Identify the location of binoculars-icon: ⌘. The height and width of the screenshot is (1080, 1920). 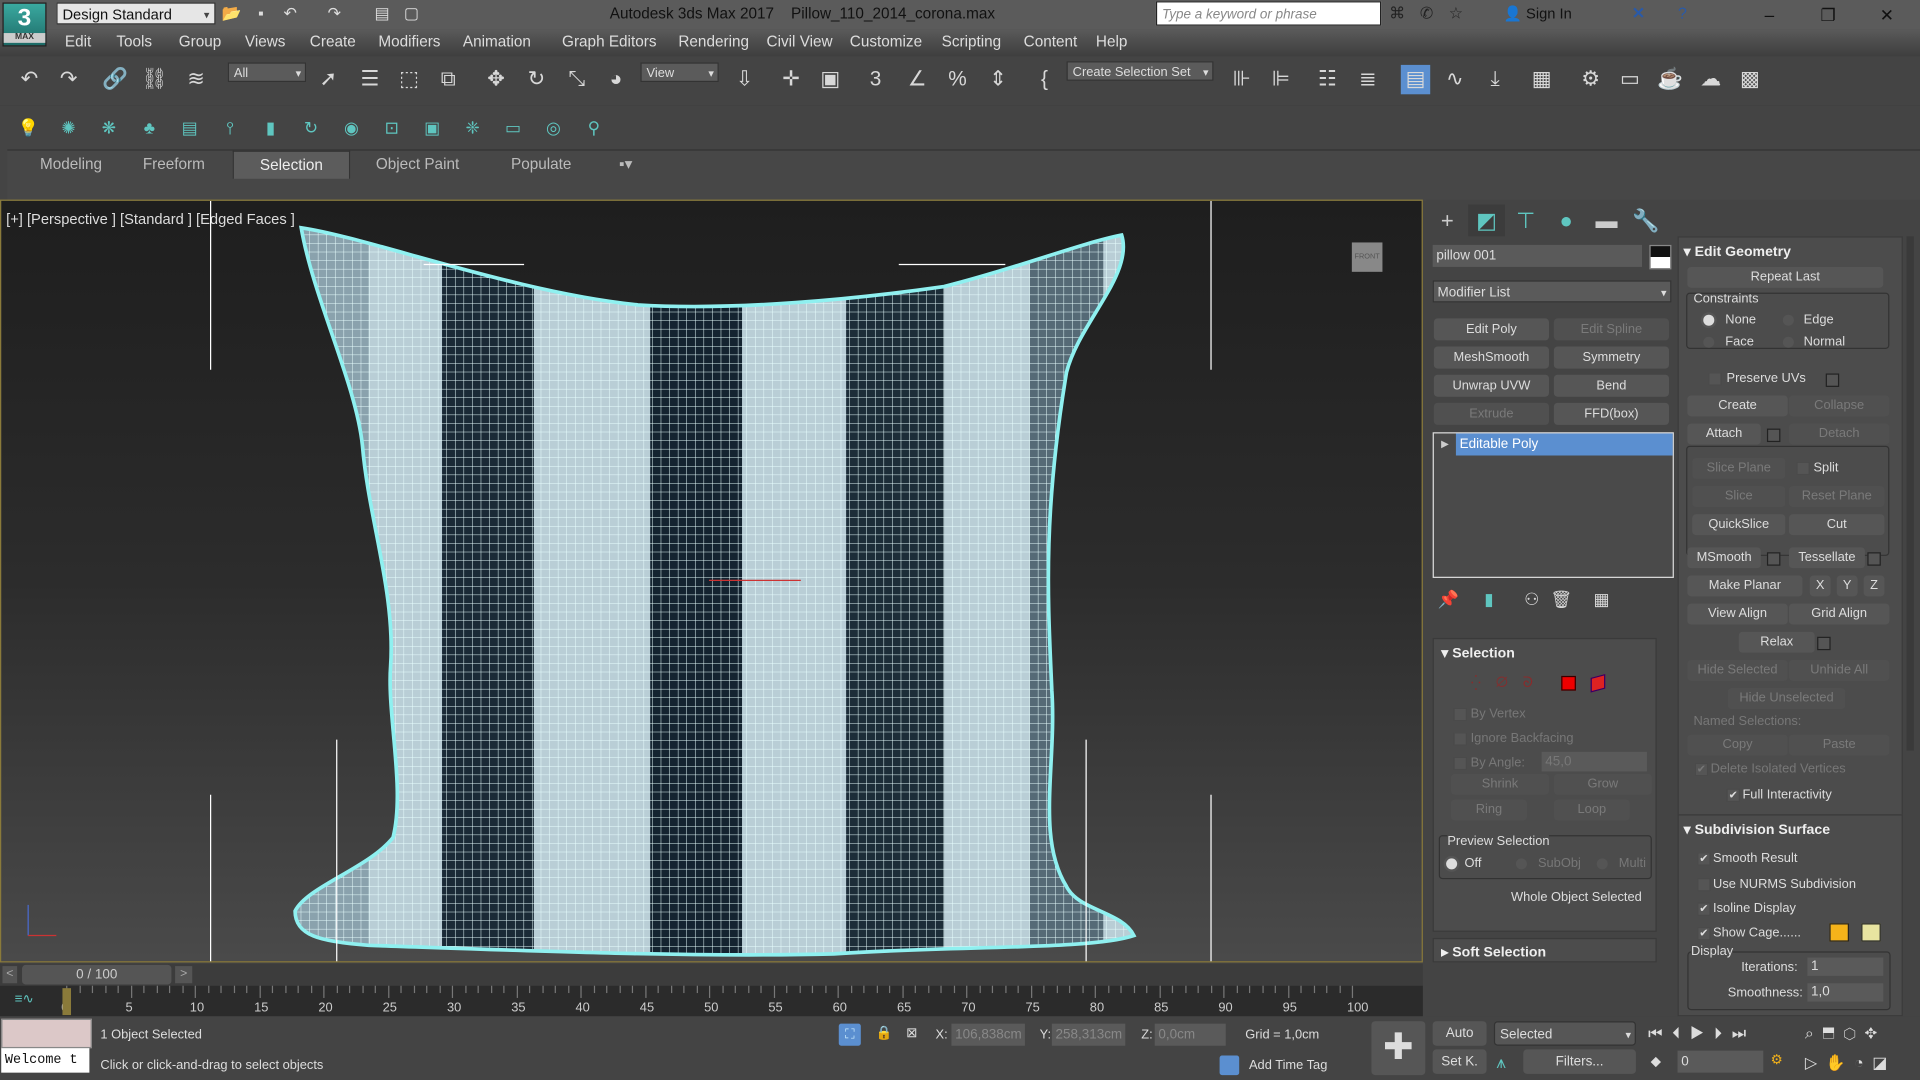
(1397, 14).